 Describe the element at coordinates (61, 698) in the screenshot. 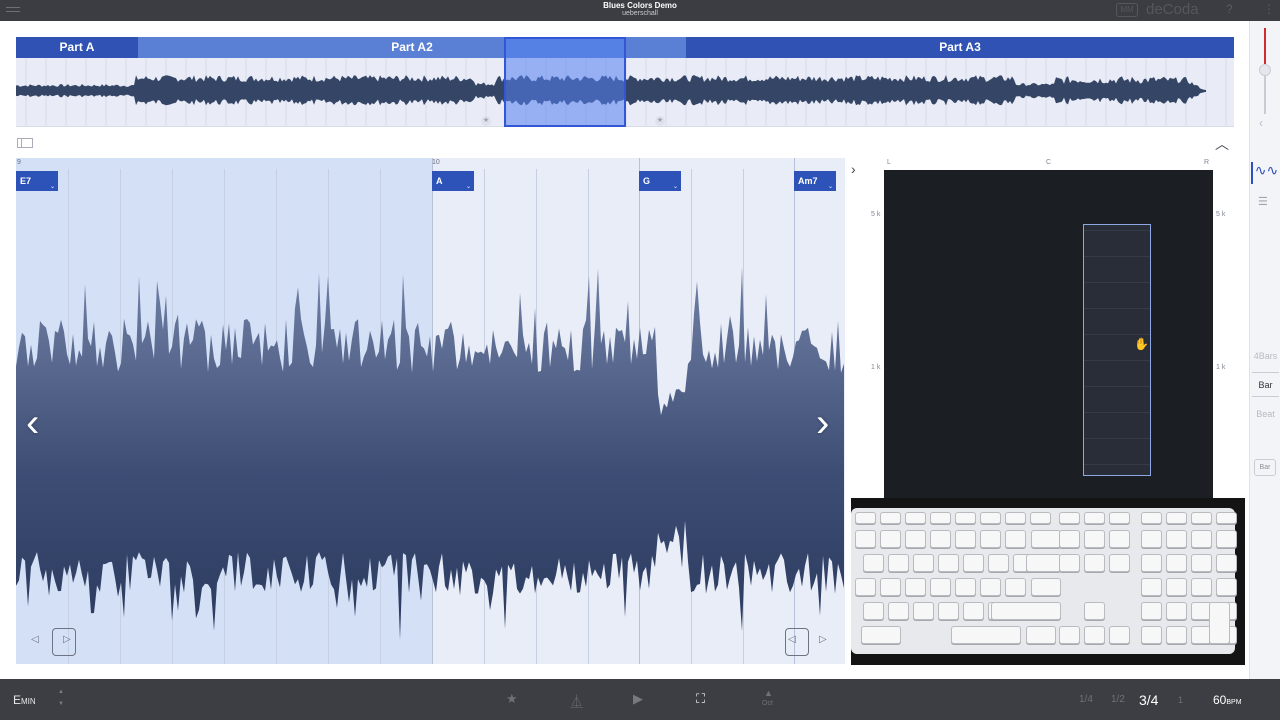

I see `key-stepper-icon: ▲ ▼` at that location.